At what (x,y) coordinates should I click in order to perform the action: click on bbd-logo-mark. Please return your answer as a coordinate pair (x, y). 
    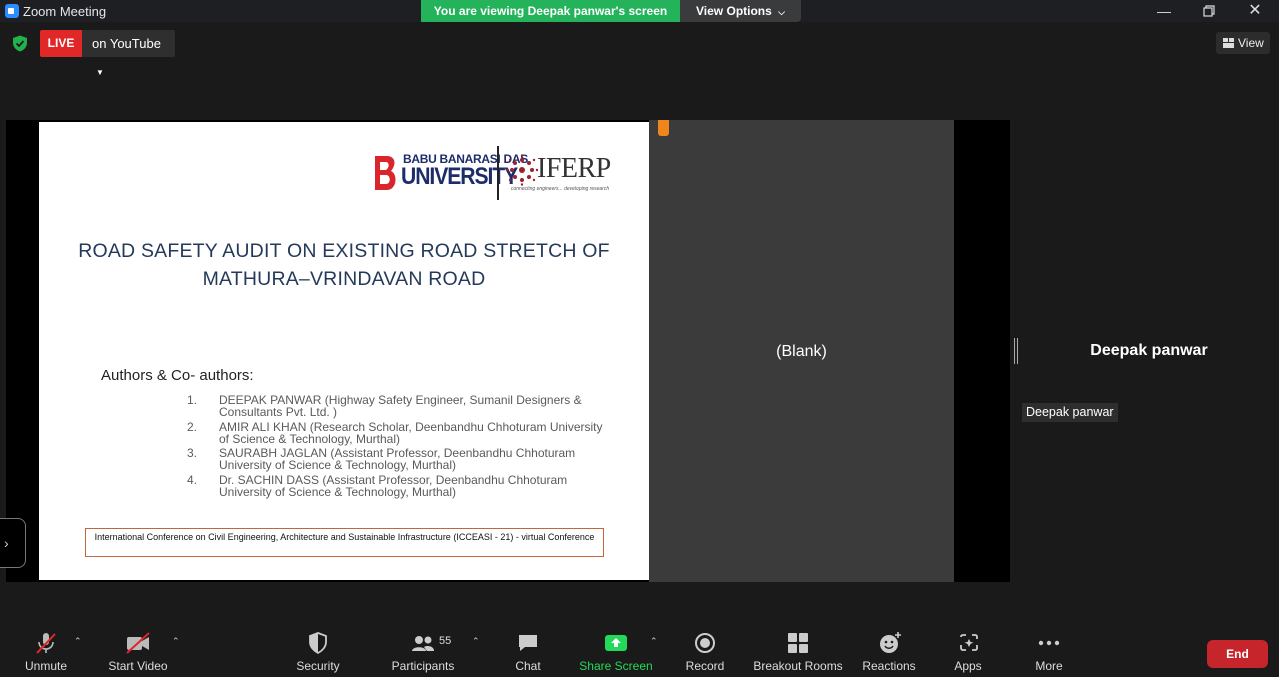
    Looking at the image, I should click on (385, 173).